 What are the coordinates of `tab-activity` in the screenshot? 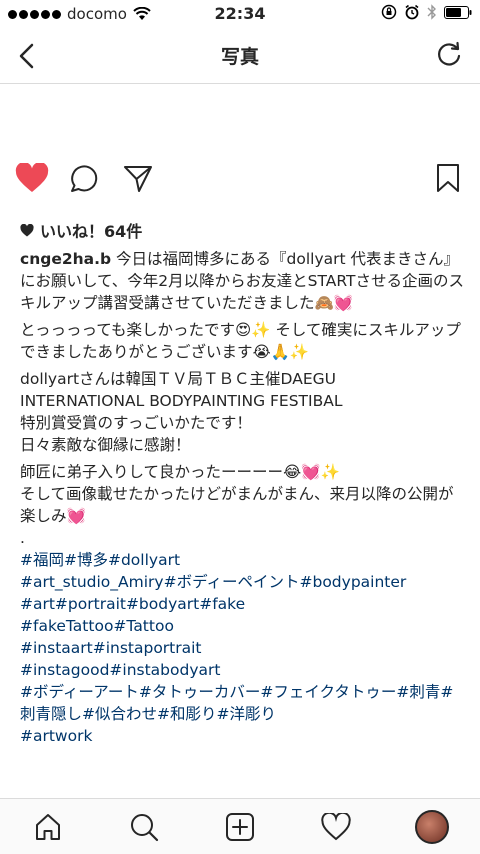 It's located at (336, 827).